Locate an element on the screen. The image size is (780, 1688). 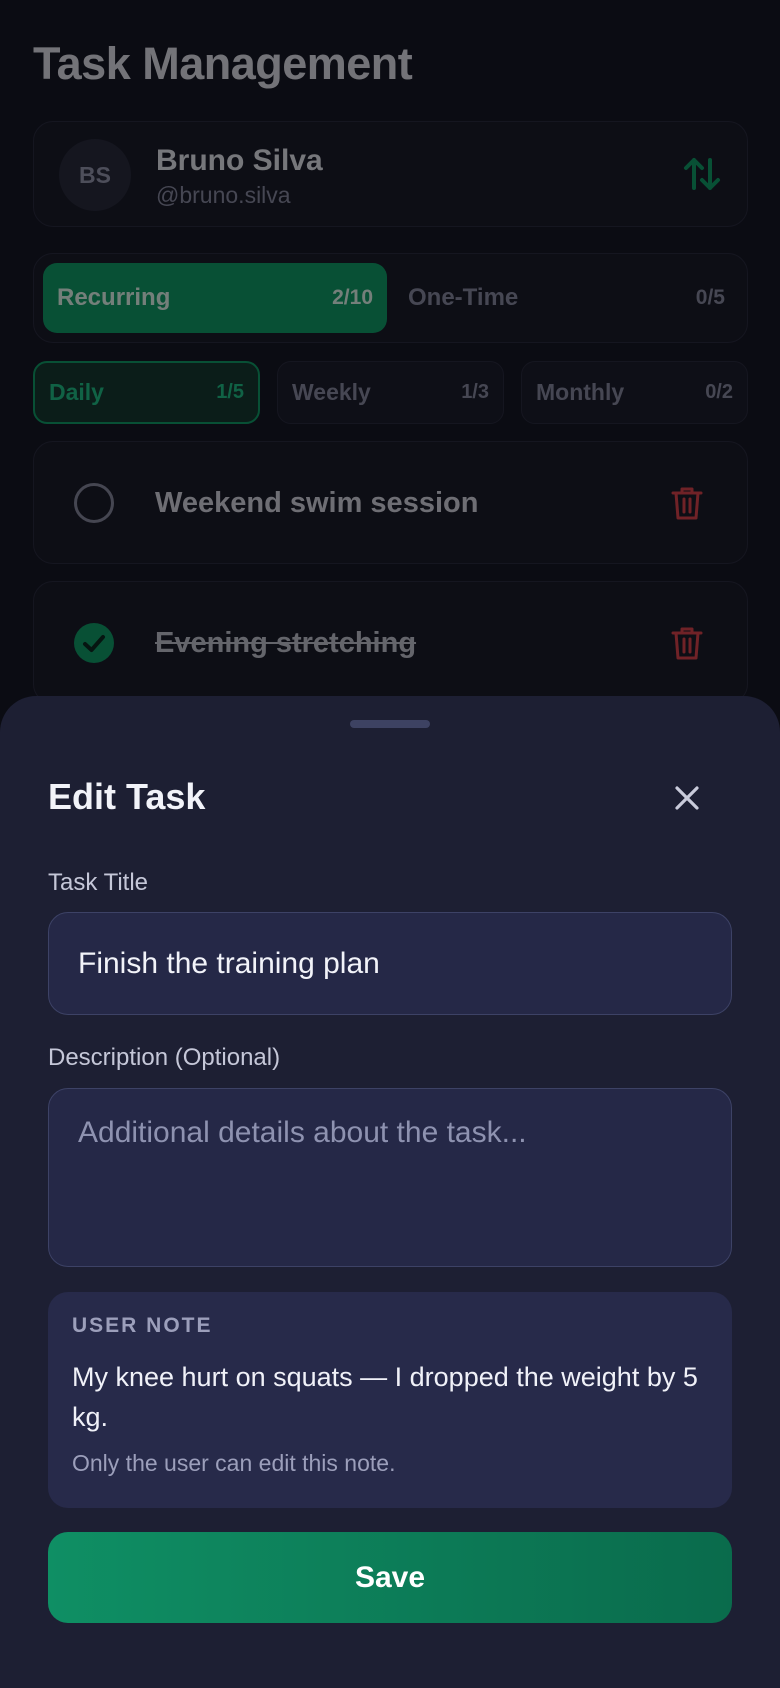
close-icon is located at coordinates (687, 798).